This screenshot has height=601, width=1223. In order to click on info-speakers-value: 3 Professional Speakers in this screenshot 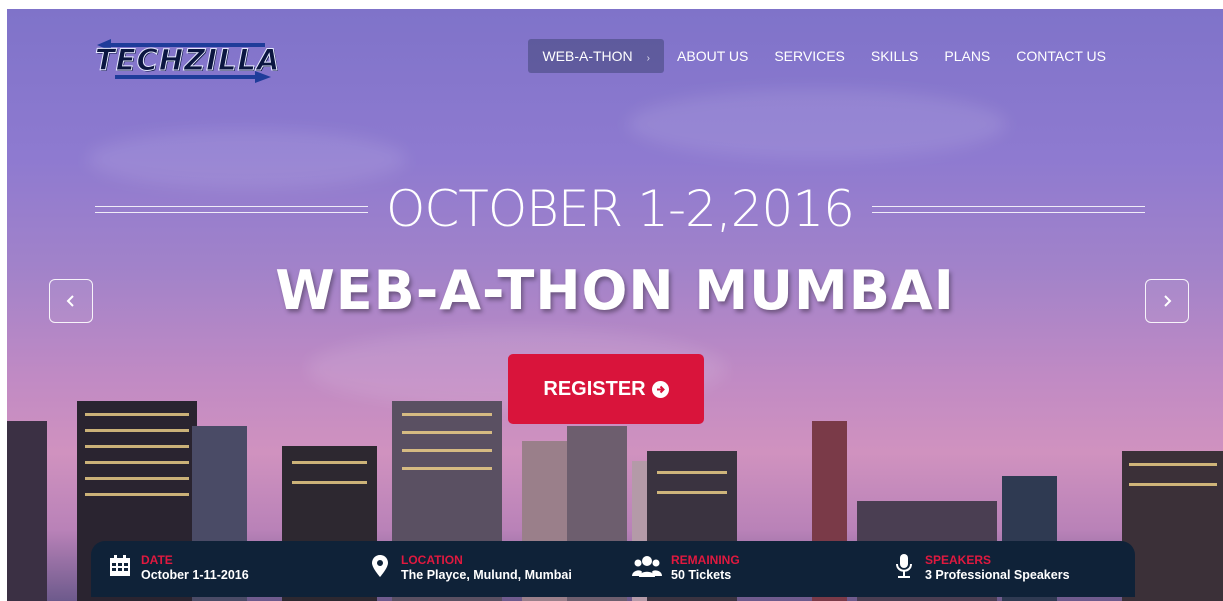, I will do `click(997, 575)`.